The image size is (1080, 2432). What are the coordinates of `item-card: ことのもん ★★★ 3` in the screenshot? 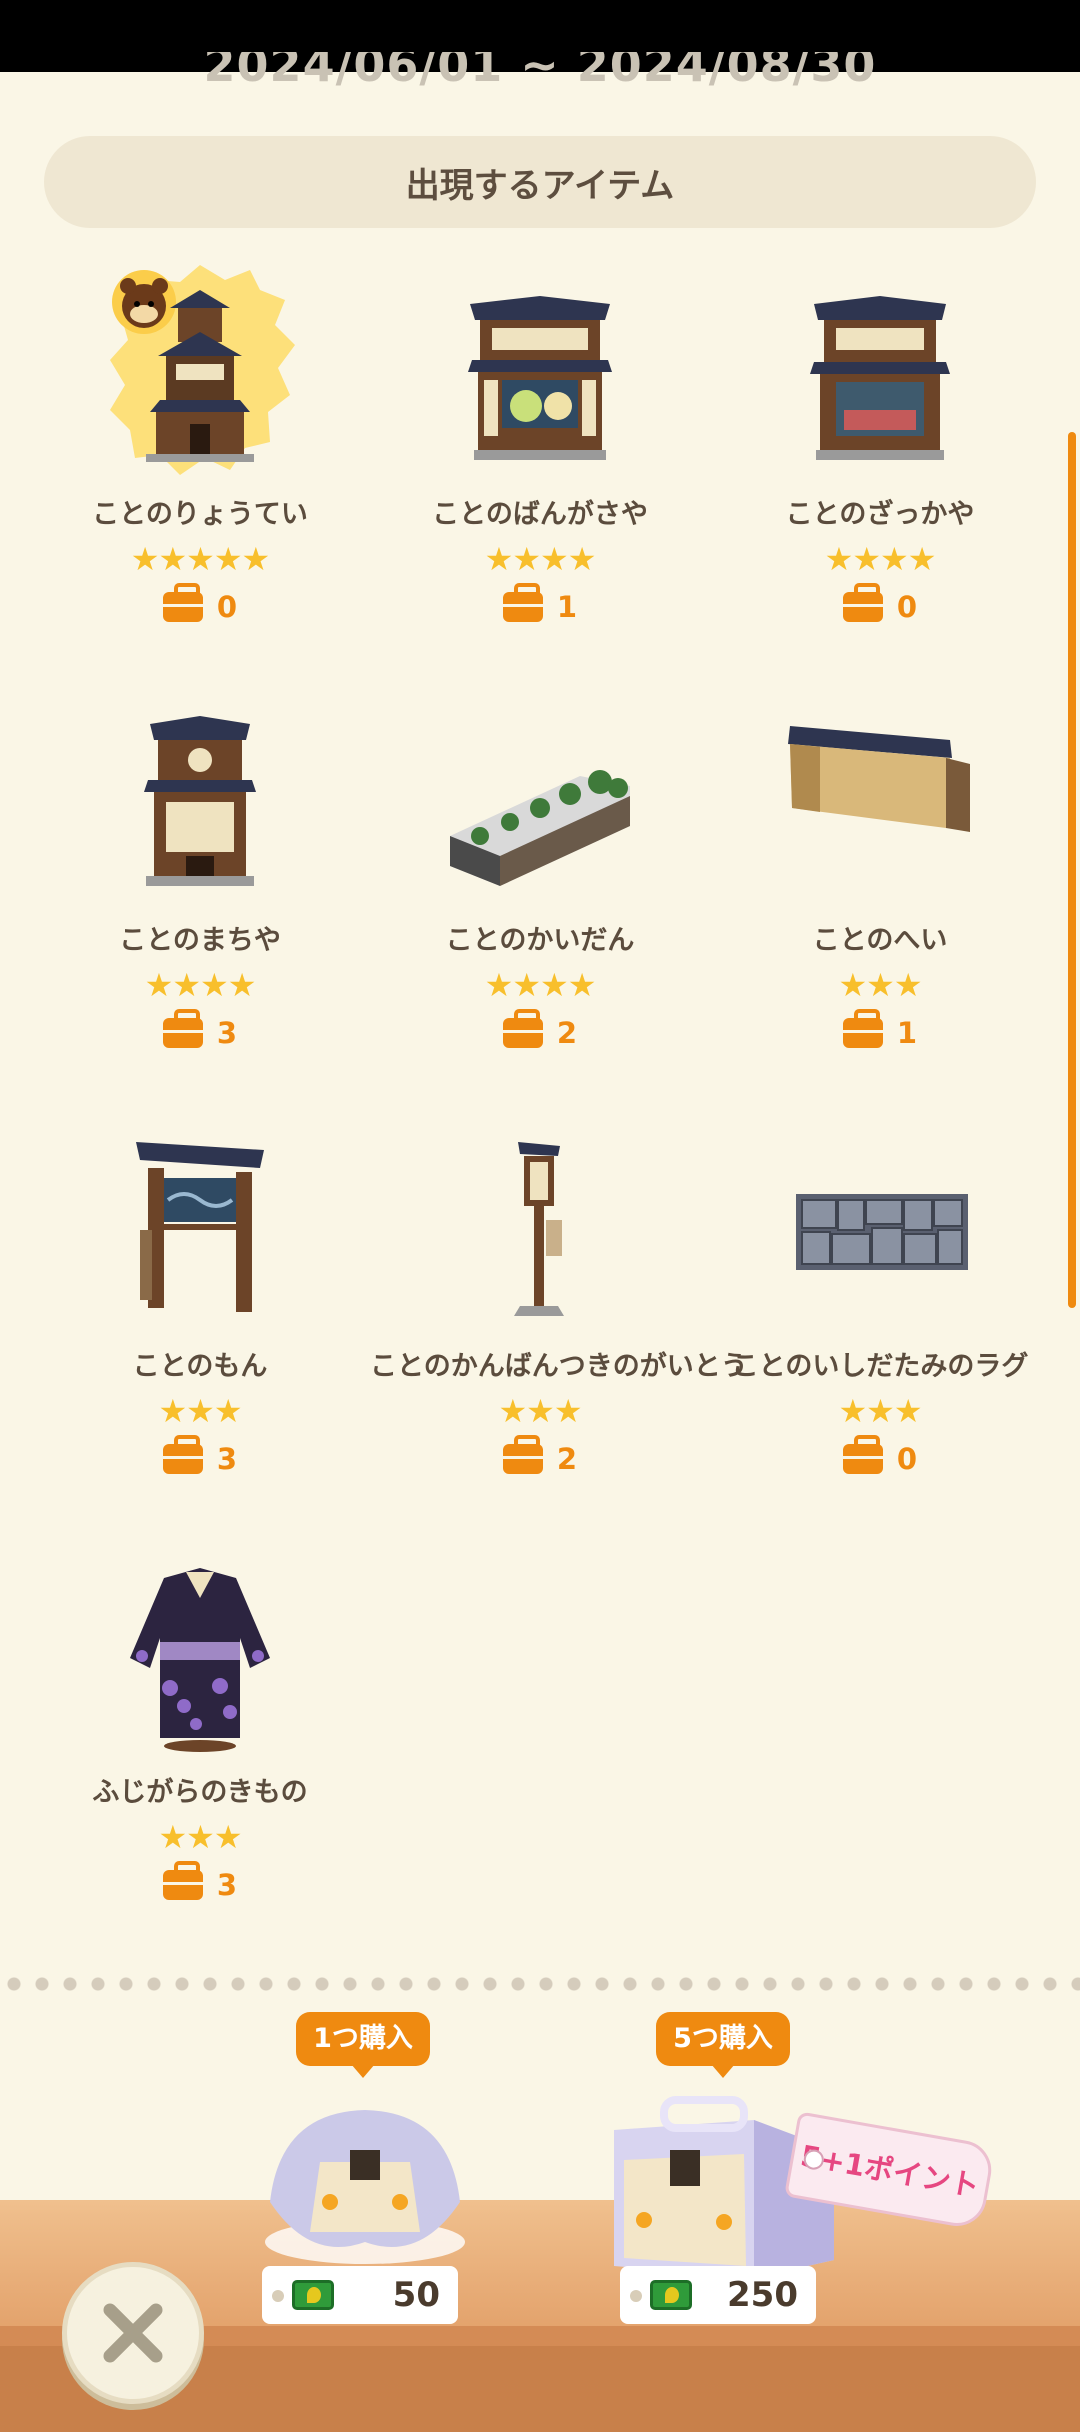 It's located at (200, 1312).